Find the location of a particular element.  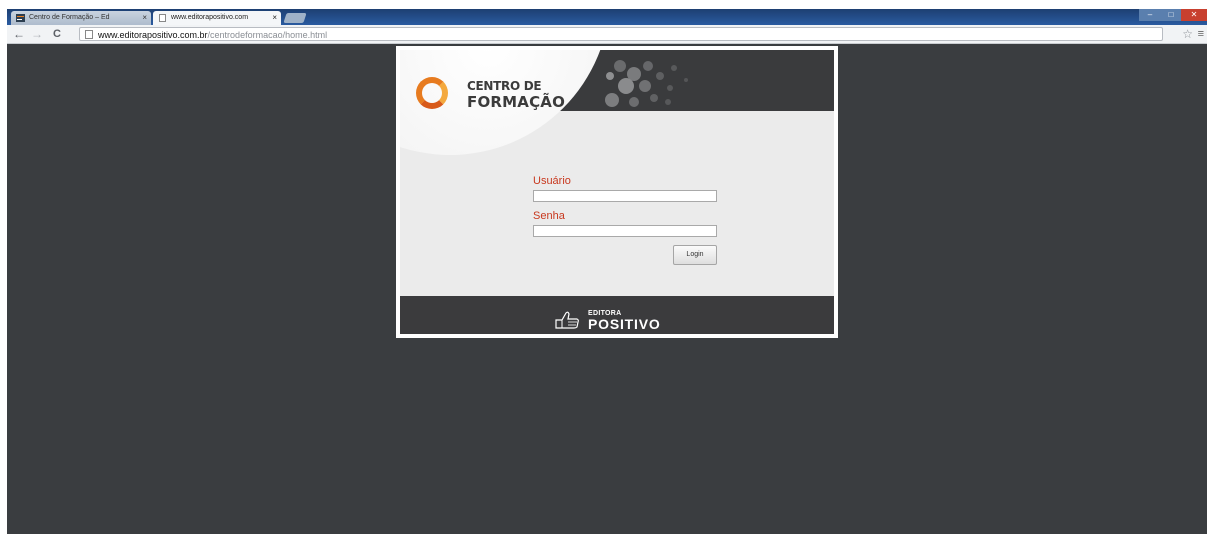

reload-button: C is located at coordinates (57, 34).